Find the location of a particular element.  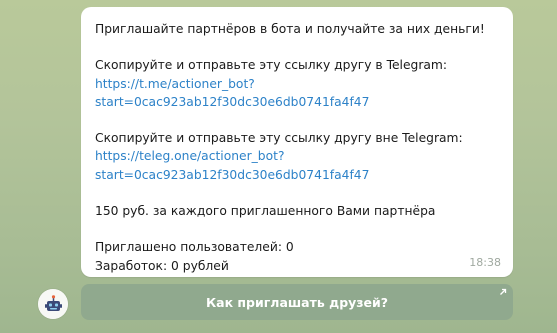

inside-link-line-2: start=0cac923ab12f30dc30e6db0741fa4f47 is located at coordinates (297, 102).